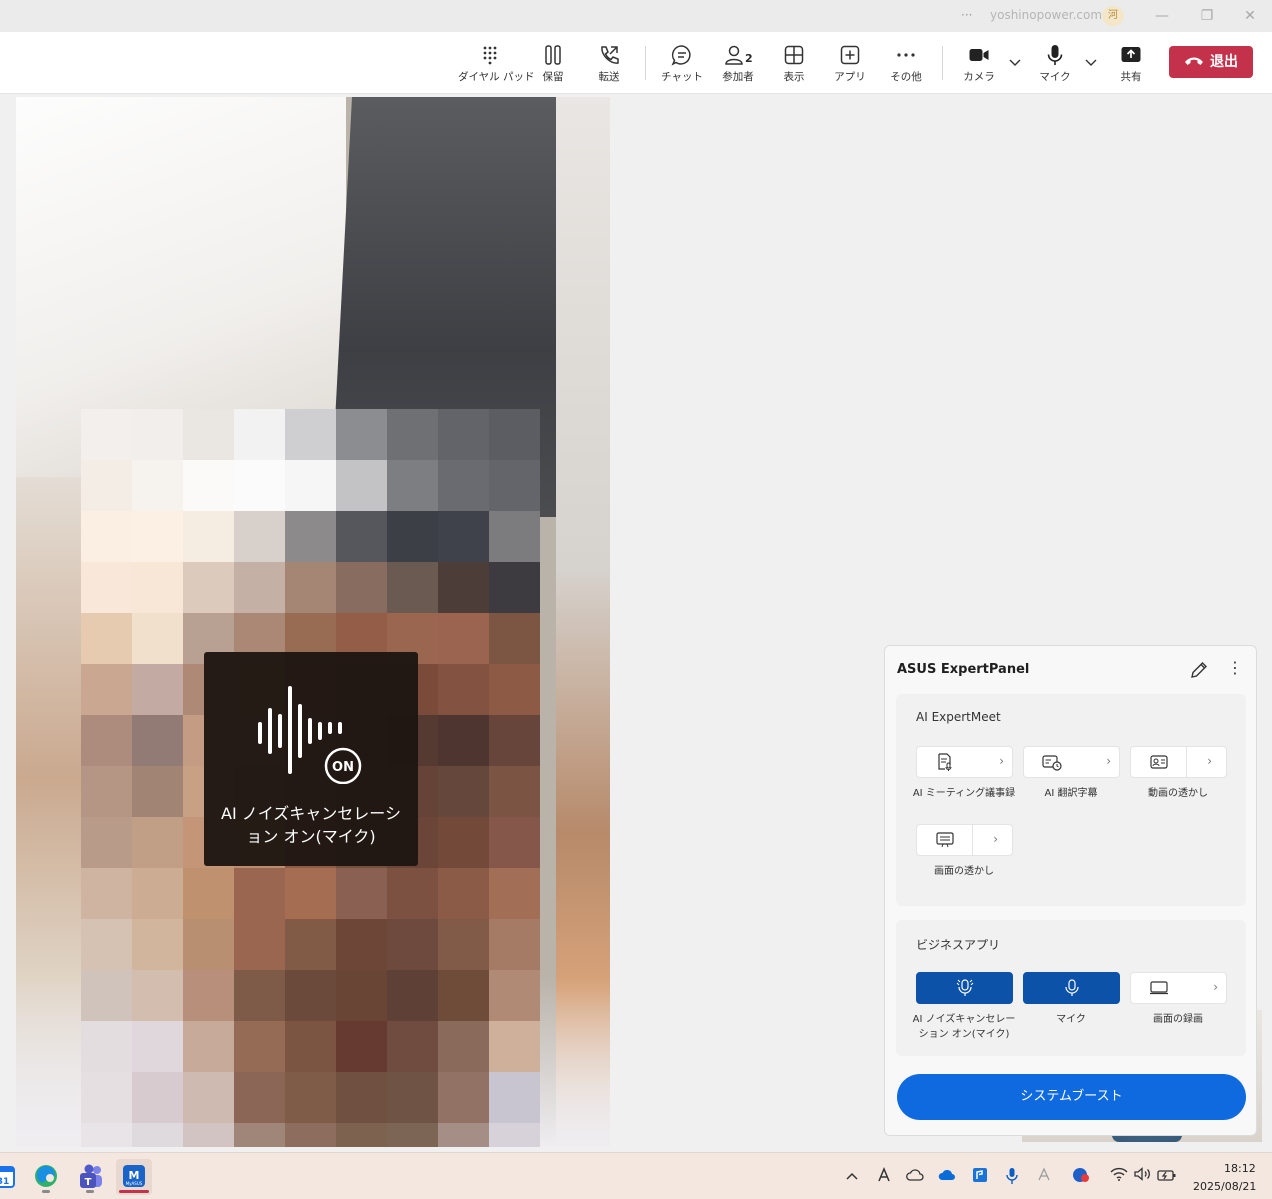  What do you see at coordinates (980, 1177) in the screenshot?
I see `windows-update-icon` at bounding box center [980, 1177].